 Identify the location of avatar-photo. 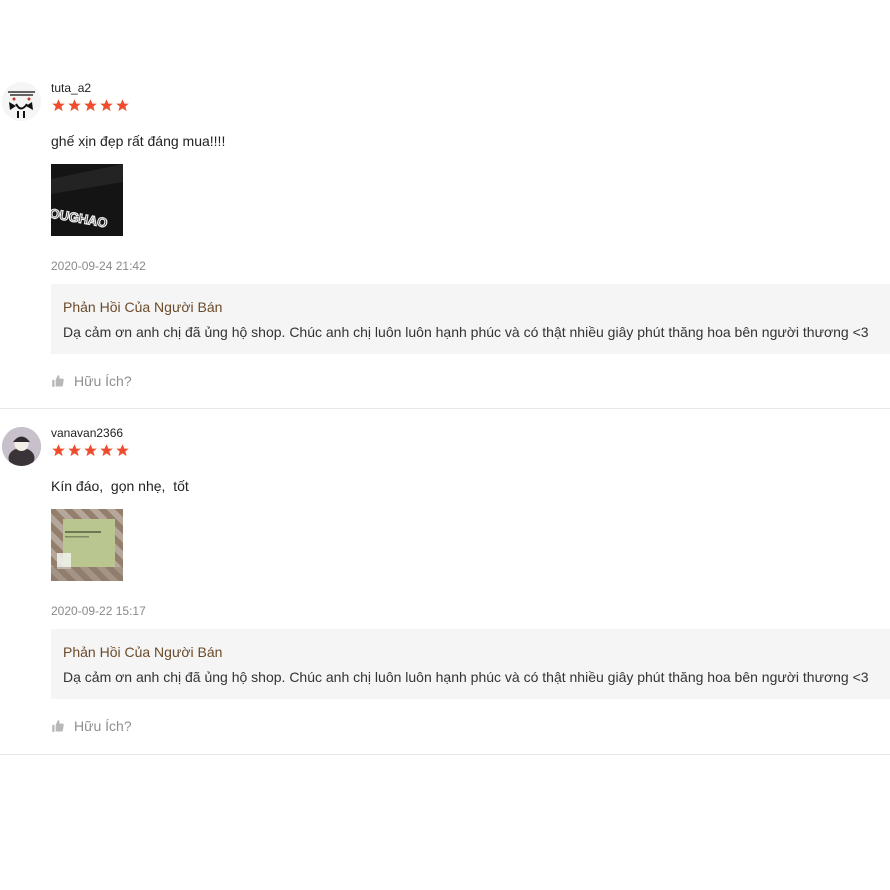
(21, 446).